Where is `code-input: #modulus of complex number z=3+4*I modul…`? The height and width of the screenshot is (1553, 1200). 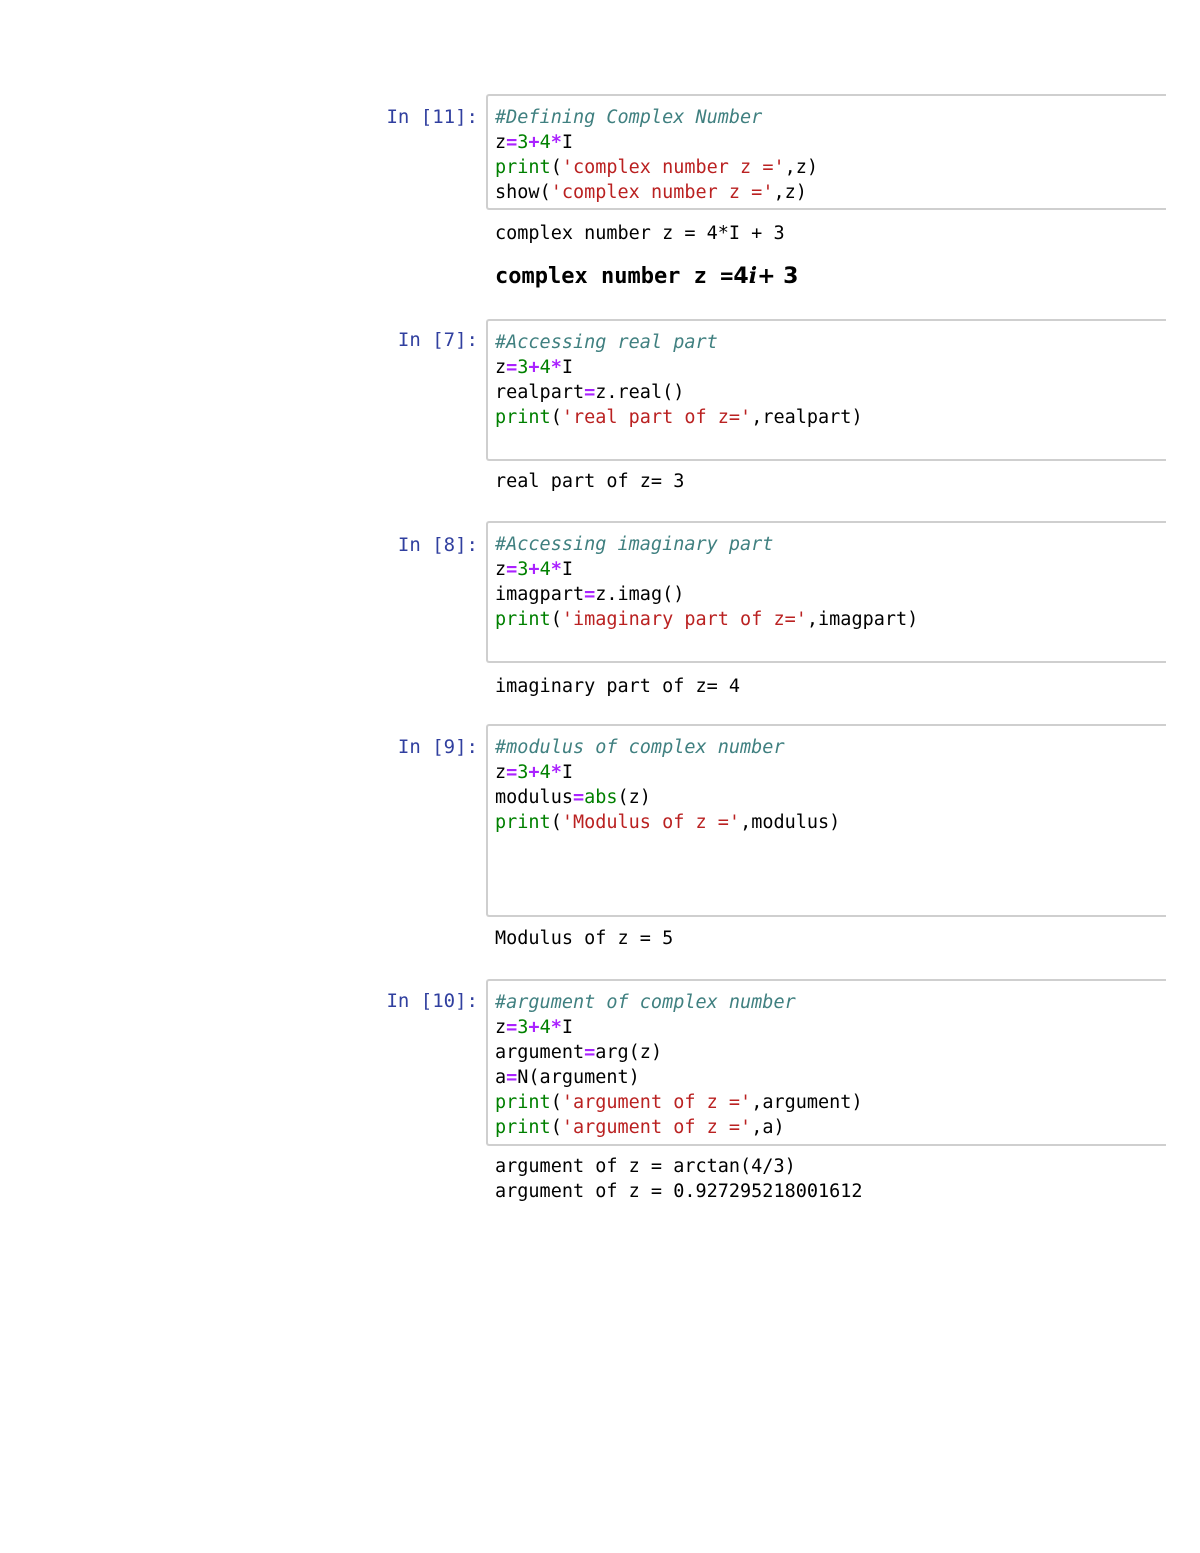
code-input: #modulus of complex number z=3+4*I modul… is located at coordinates (826, 820).